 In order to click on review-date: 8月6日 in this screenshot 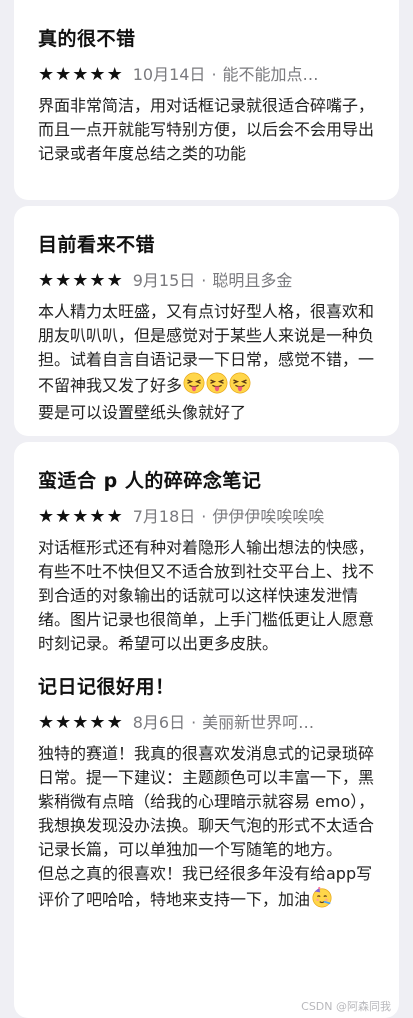, I will do `click(159, 722)`.